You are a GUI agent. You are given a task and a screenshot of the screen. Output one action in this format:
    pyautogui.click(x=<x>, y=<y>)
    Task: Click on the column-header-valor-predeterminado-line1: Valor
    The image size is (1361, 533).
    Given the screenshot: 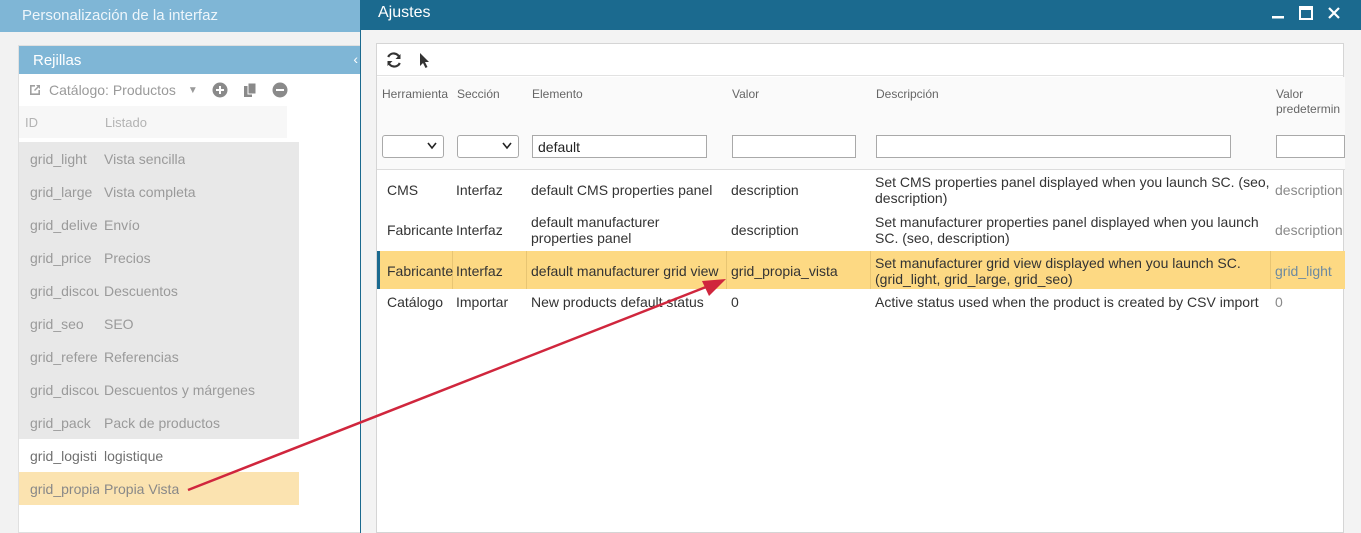 What is the action you would take?
    pyautogui.click(x=1290, y=94)
    